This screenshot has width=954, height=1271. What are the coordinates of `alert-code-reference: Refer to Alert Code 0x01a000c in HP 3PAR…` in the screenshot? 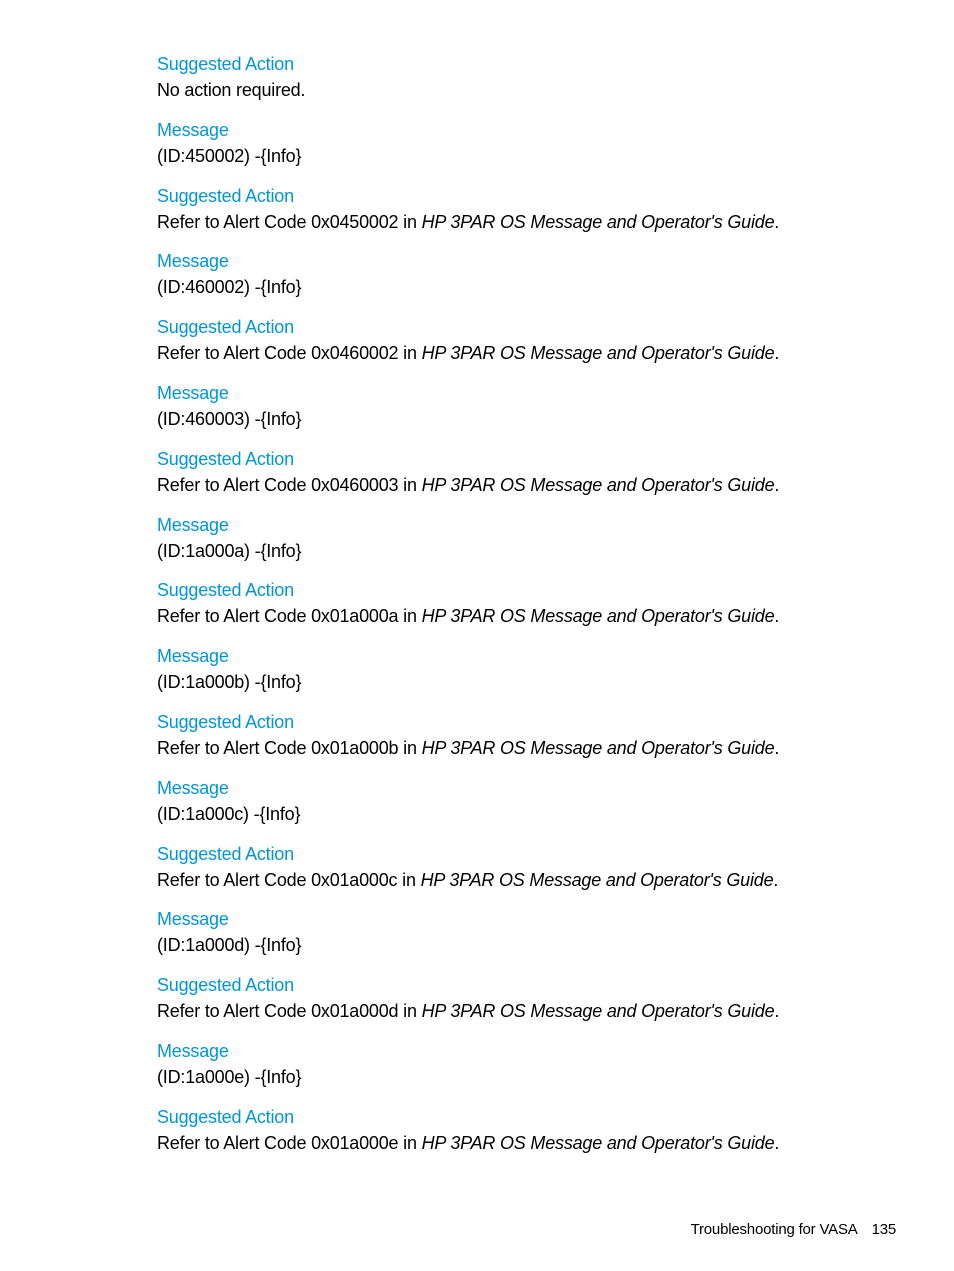 It's located at (507, 880).